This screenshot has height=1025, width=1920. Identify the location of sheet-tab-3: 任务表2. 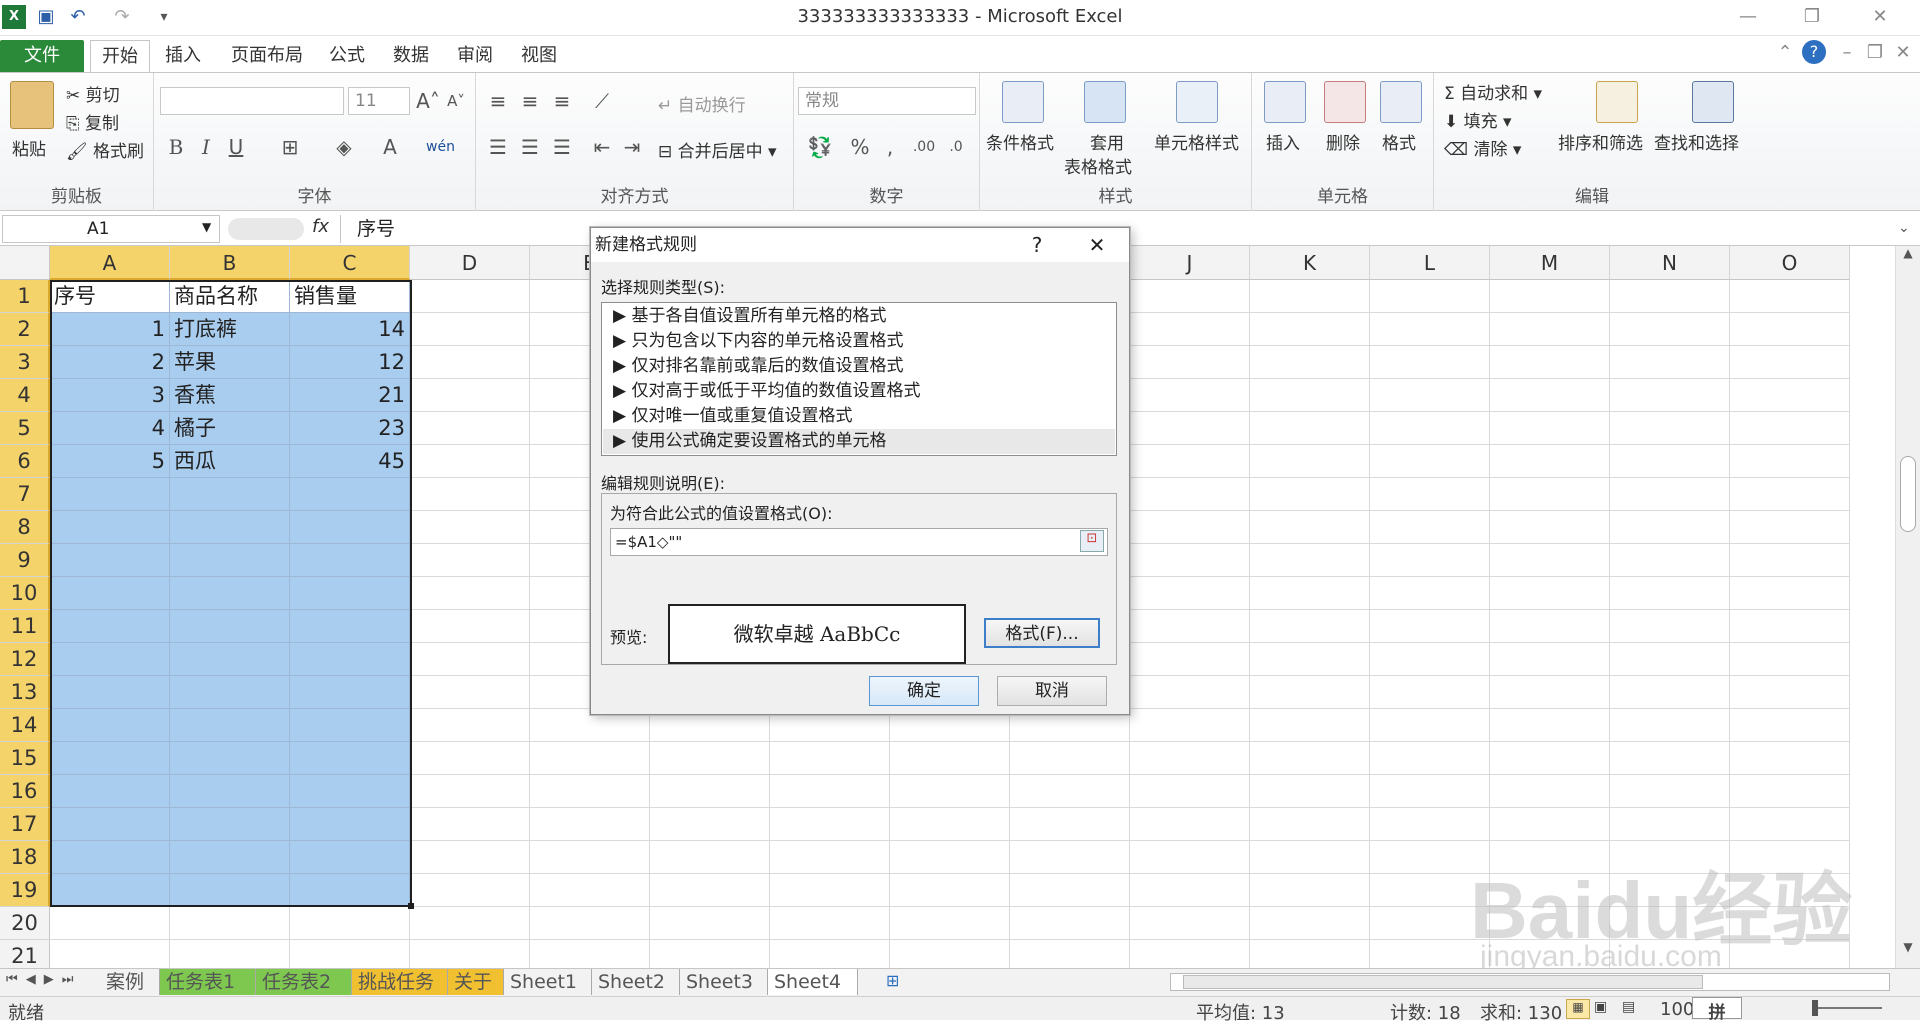
(304, 982).